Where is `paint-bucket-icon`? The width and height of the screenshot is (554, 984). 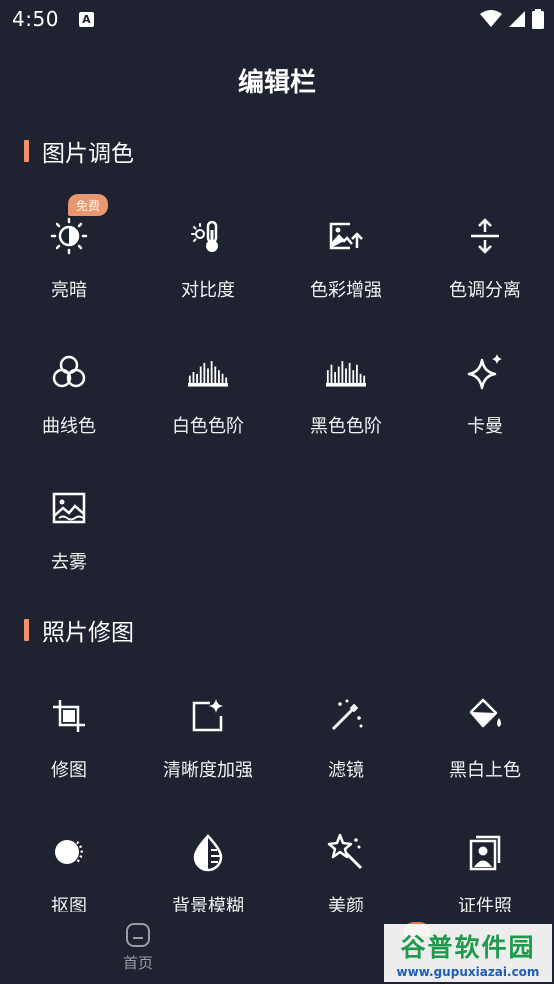
paint-bucket-icon is located at coordinates (485, 716).